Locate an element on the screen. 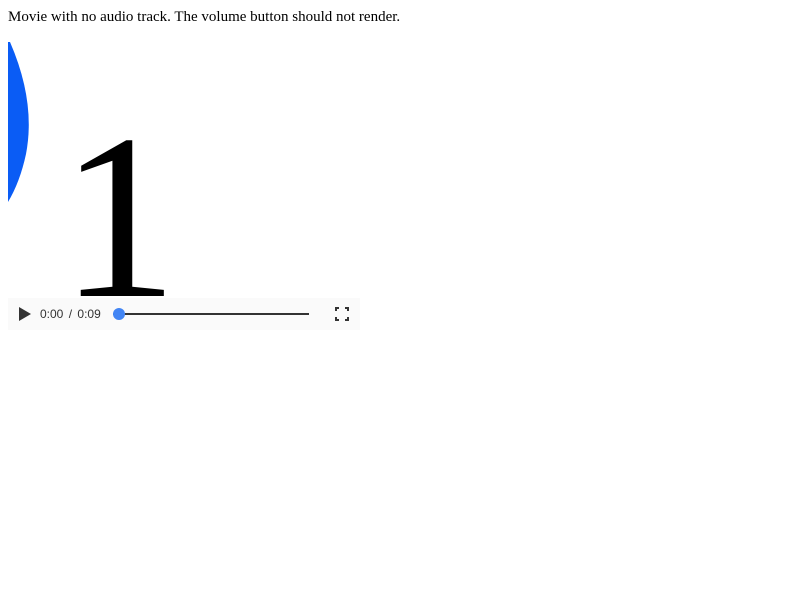  play-button is located at coordinates (25, 314).